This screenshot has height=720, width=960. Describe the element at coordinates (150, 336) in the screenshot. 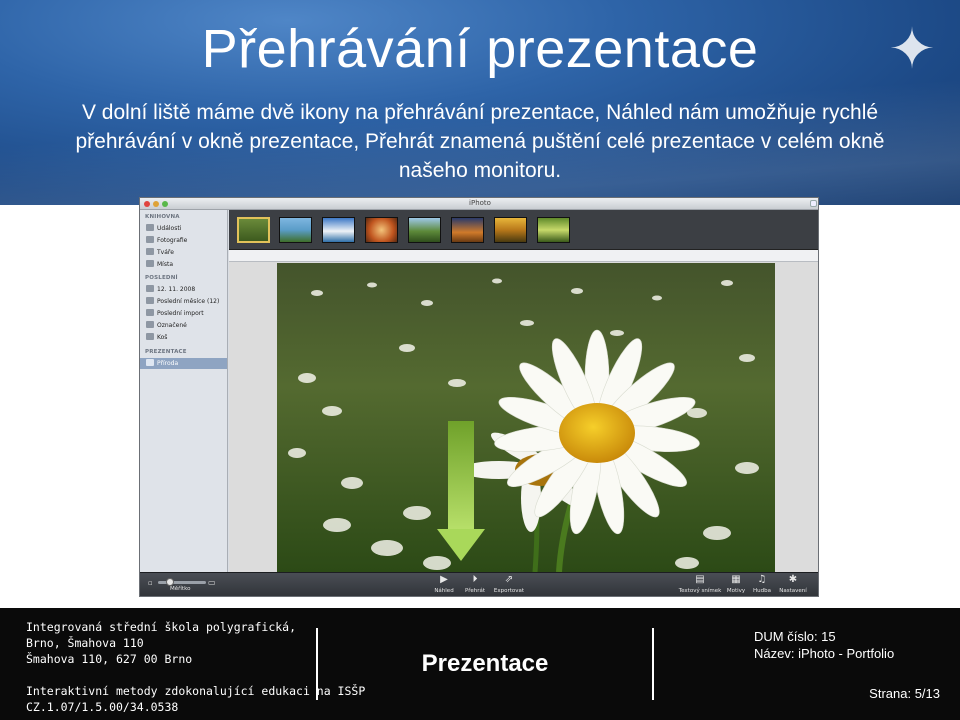

I see `trash-icon` at that location.